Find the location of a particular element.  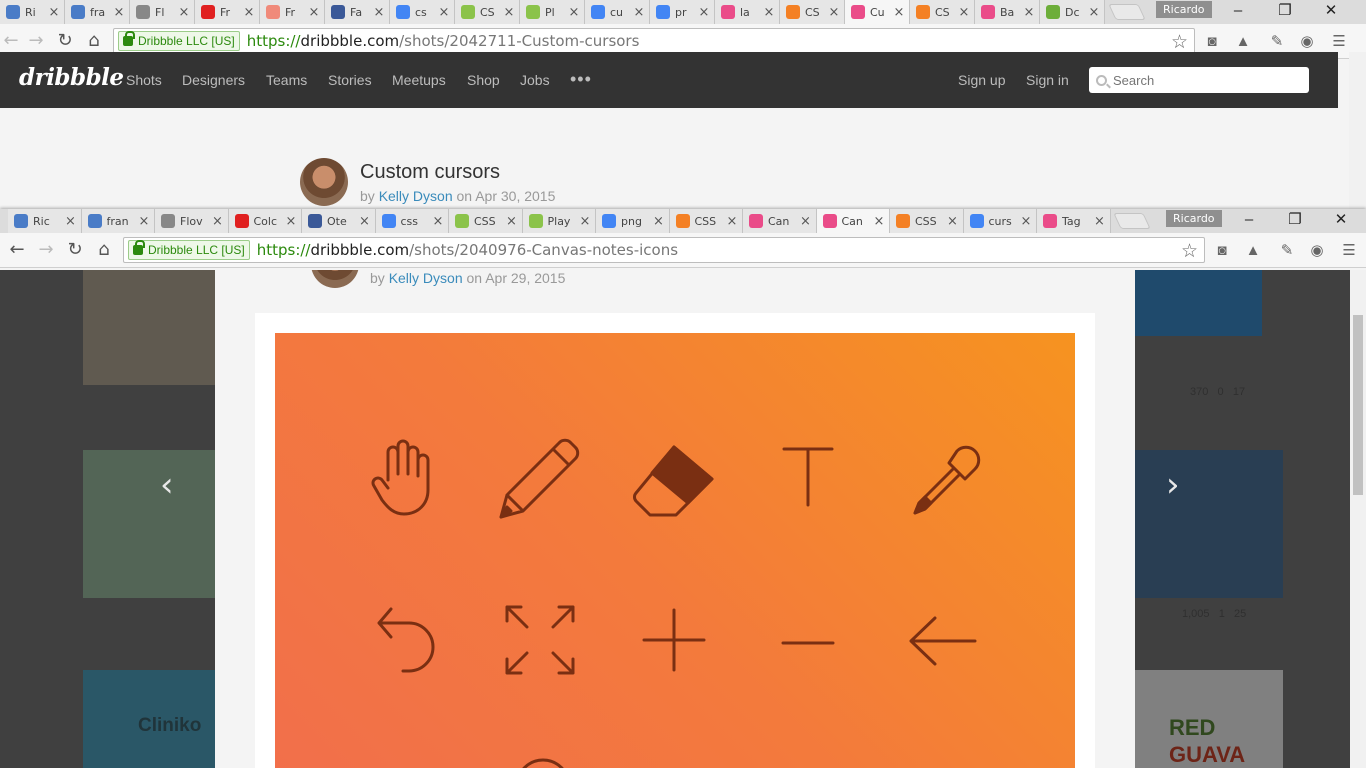

browser-tab: css × is located at coordinates (412, 221).